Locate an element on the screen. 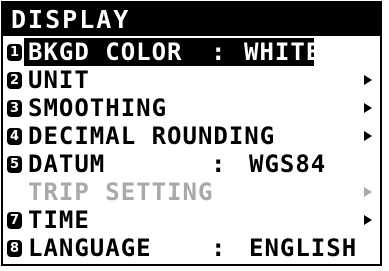  menu-item-label: DECIMAL ROUNDING is located at coordinates (152, 136).